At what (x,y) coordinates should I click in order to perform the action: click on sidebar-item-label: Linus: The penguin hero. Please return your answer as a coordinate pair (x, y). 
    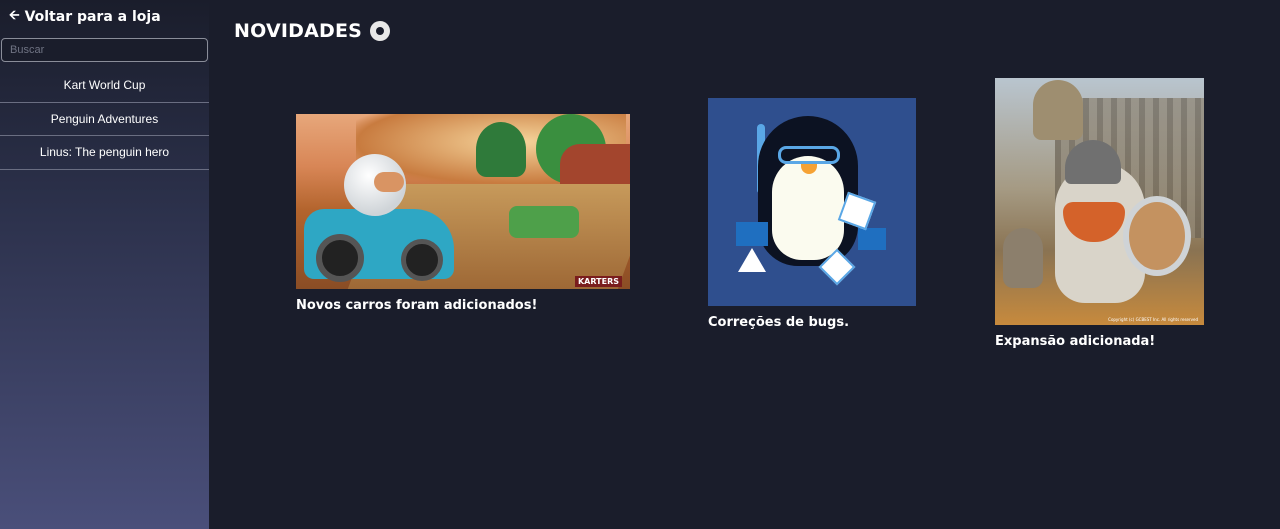
    Looking at the image, I should click on (104, 152).